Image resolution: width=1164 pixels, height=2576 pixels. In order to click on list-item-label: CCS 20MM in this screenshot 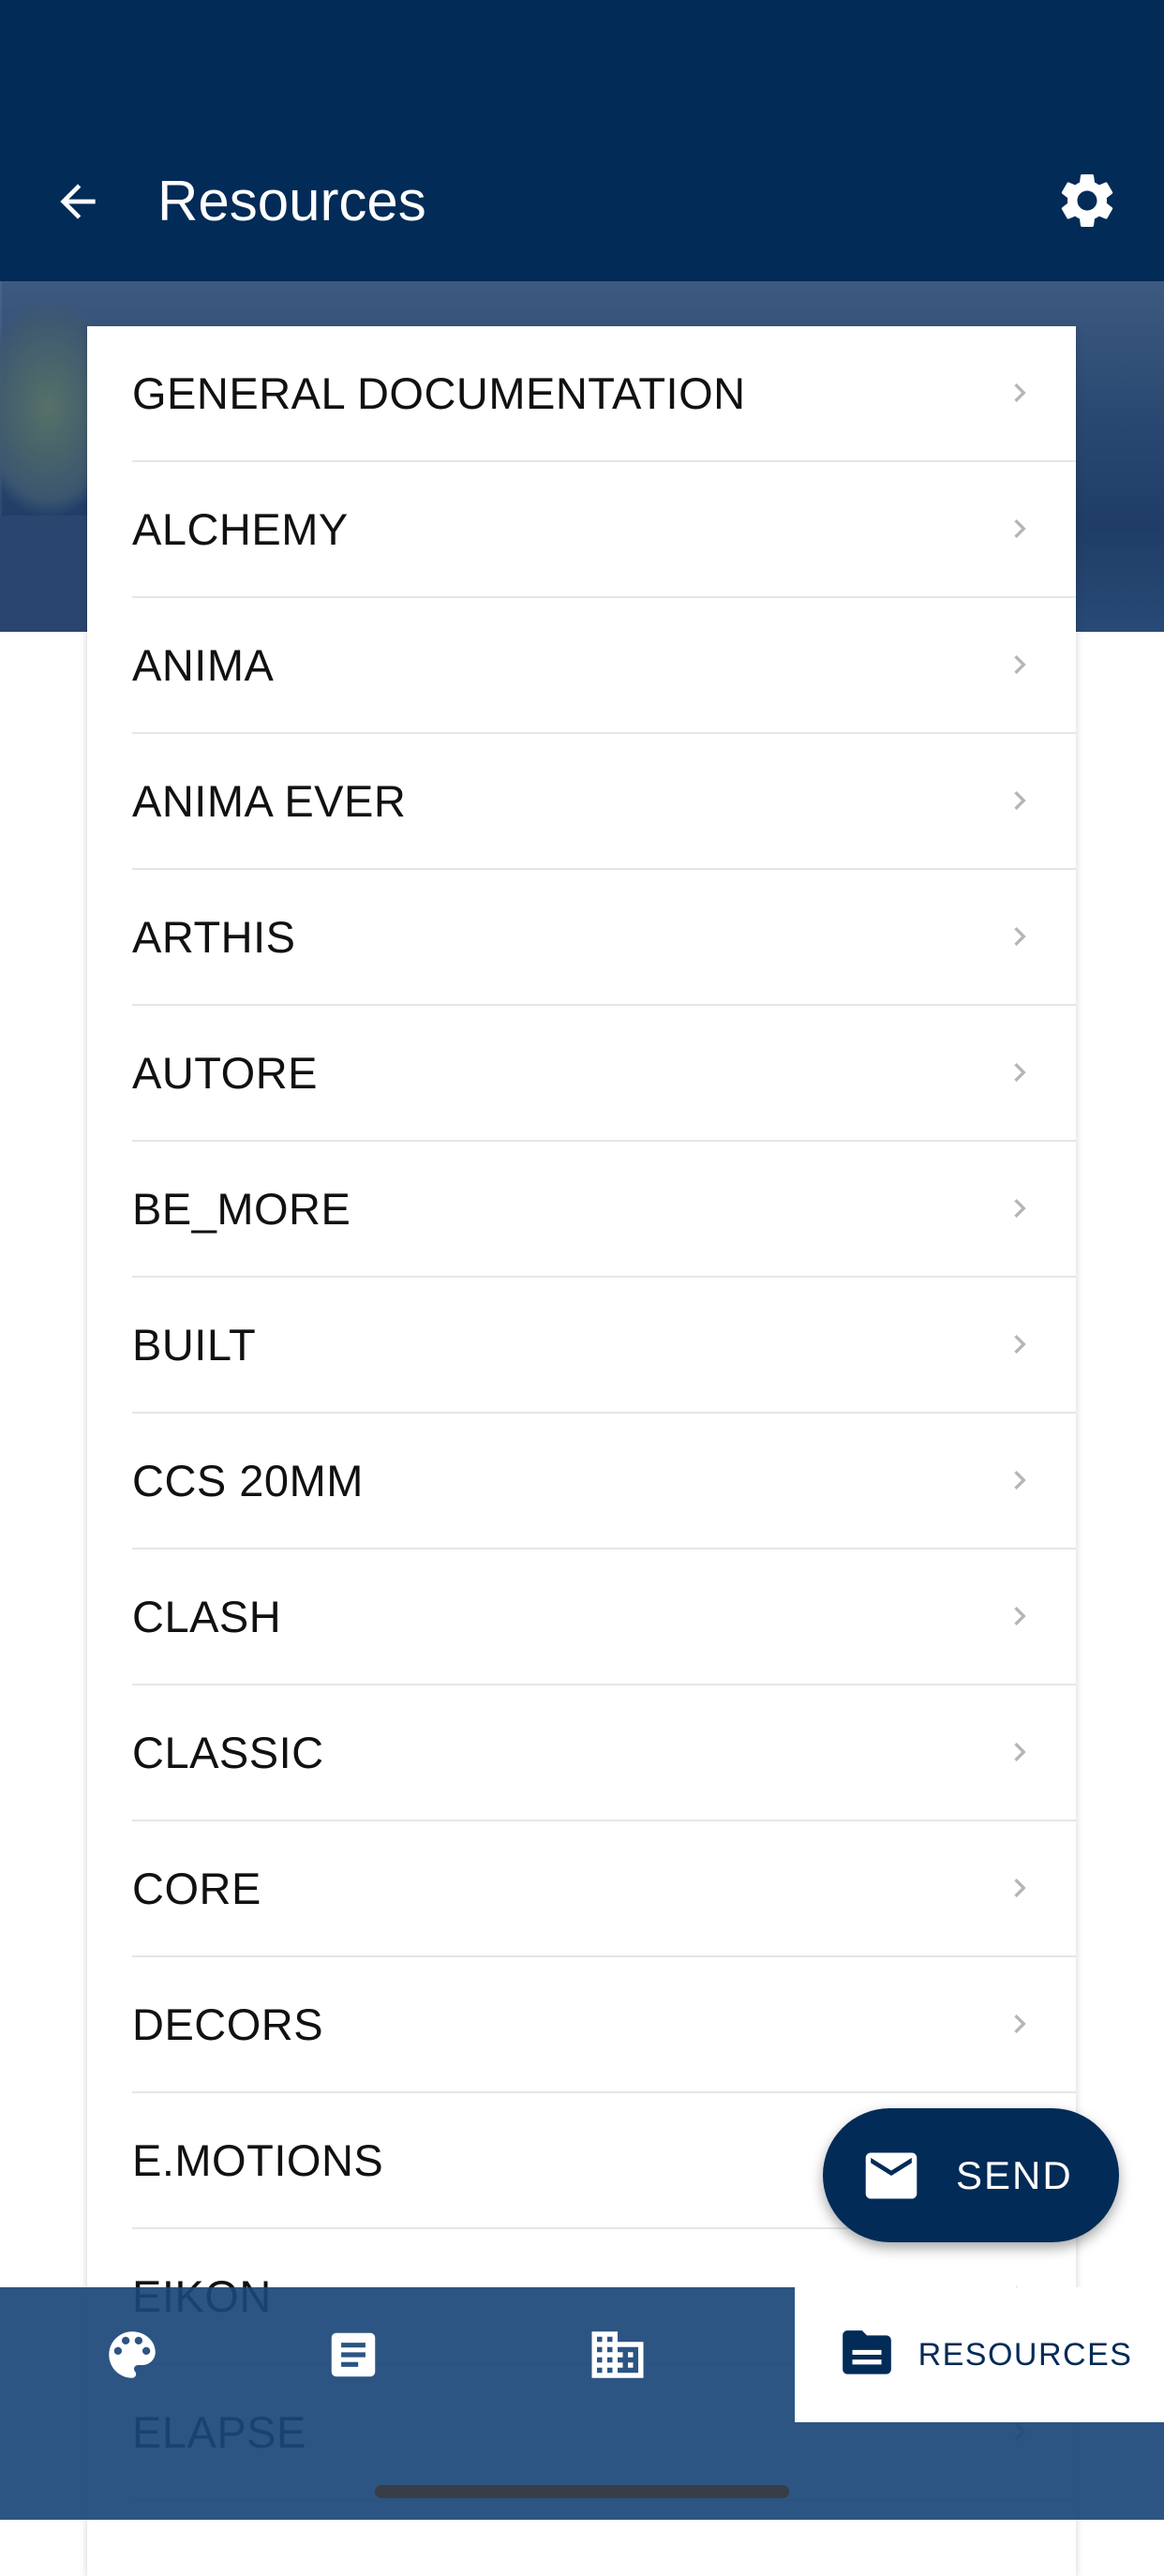, I will do `click(248, 1480)`.